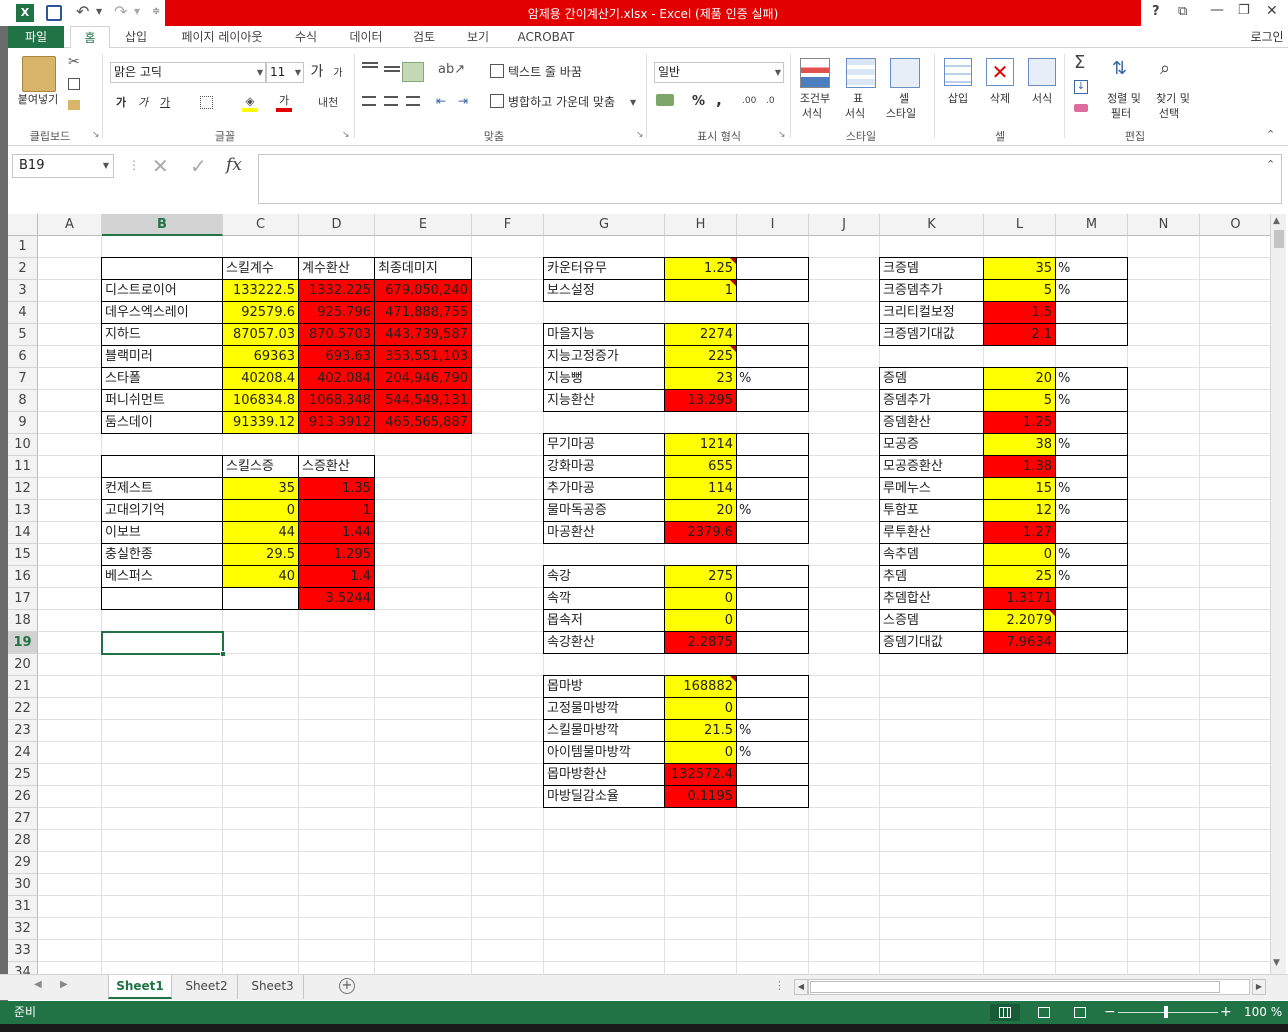 The width and height of the screenshot is (1288, 1032). I want to click on cell-b14: 이보브, so click(162, 532).